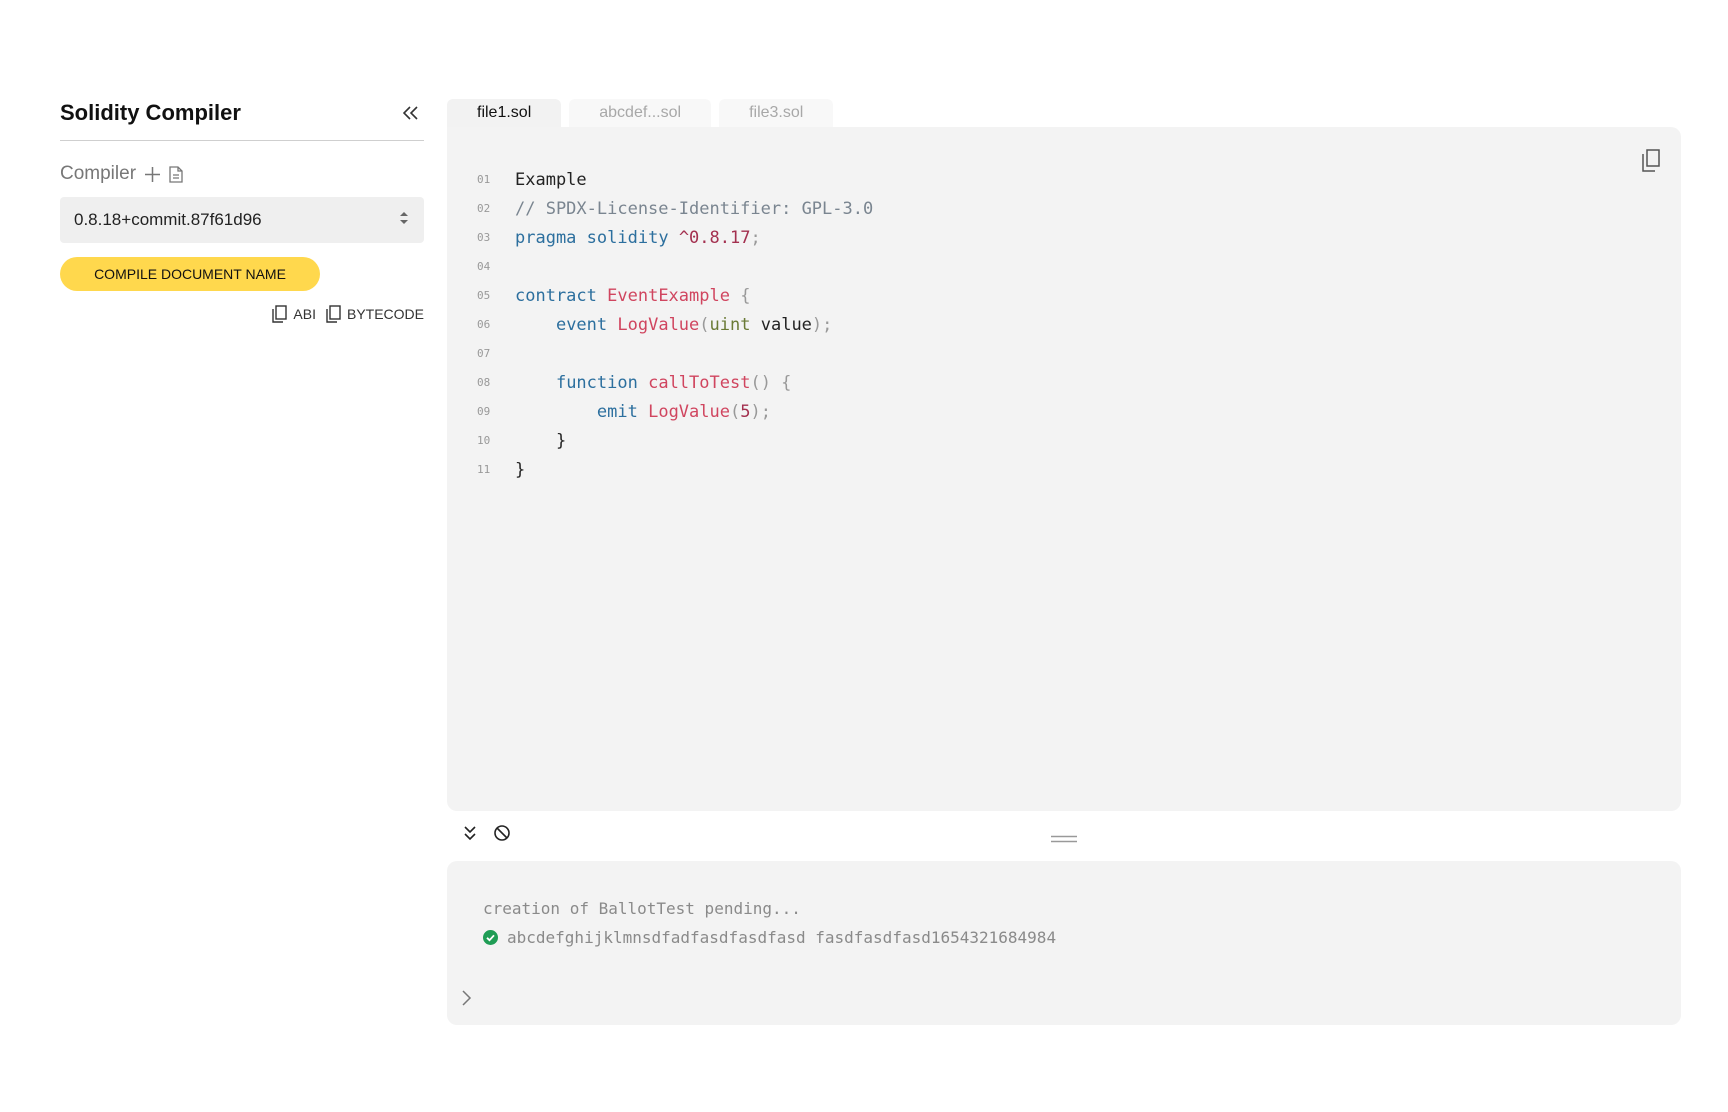 This screenshot has height=1112, width=1728. What do you see at coordinates (617, 411) in the screenshot?
I see `keyword: emit` at bounding box center [617, 411].